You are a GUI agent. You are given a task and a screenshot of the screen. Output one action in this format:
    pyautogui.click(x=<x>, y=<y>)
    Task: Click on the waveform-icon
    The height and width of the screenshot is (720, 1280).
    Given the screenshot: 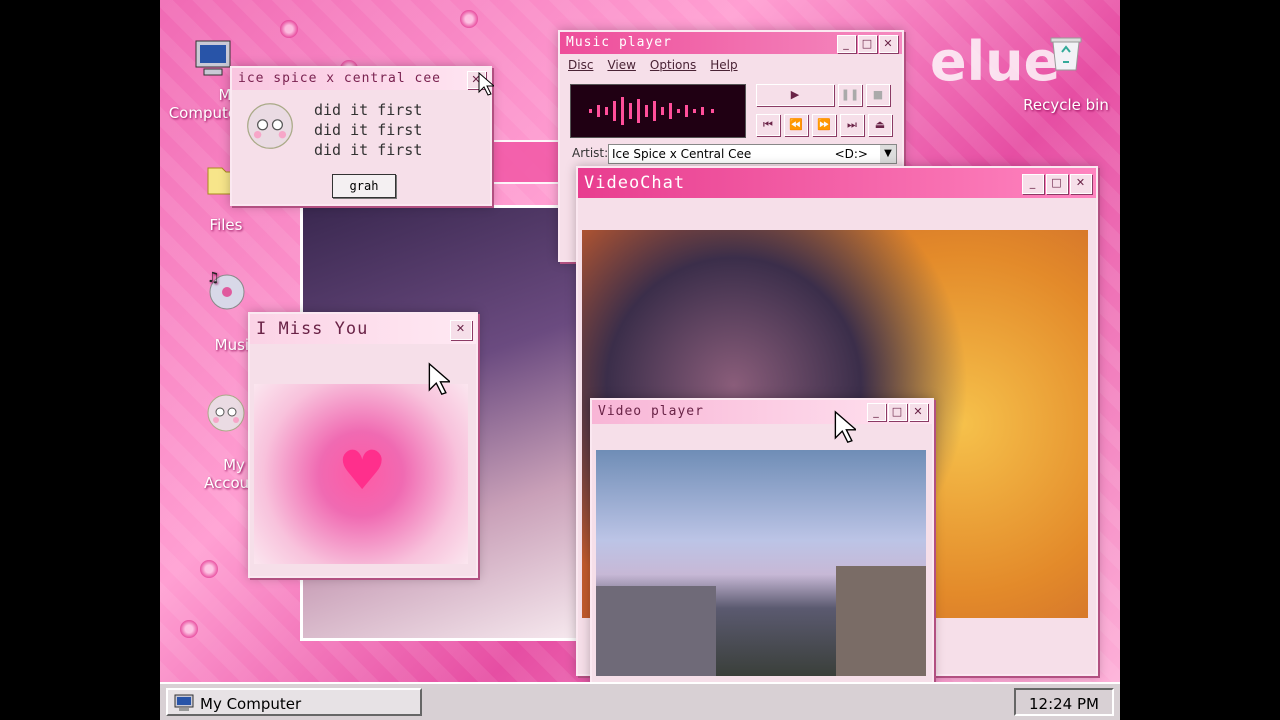 What is the action you would take?
    pyautogui.click(x=651, y=111)
    